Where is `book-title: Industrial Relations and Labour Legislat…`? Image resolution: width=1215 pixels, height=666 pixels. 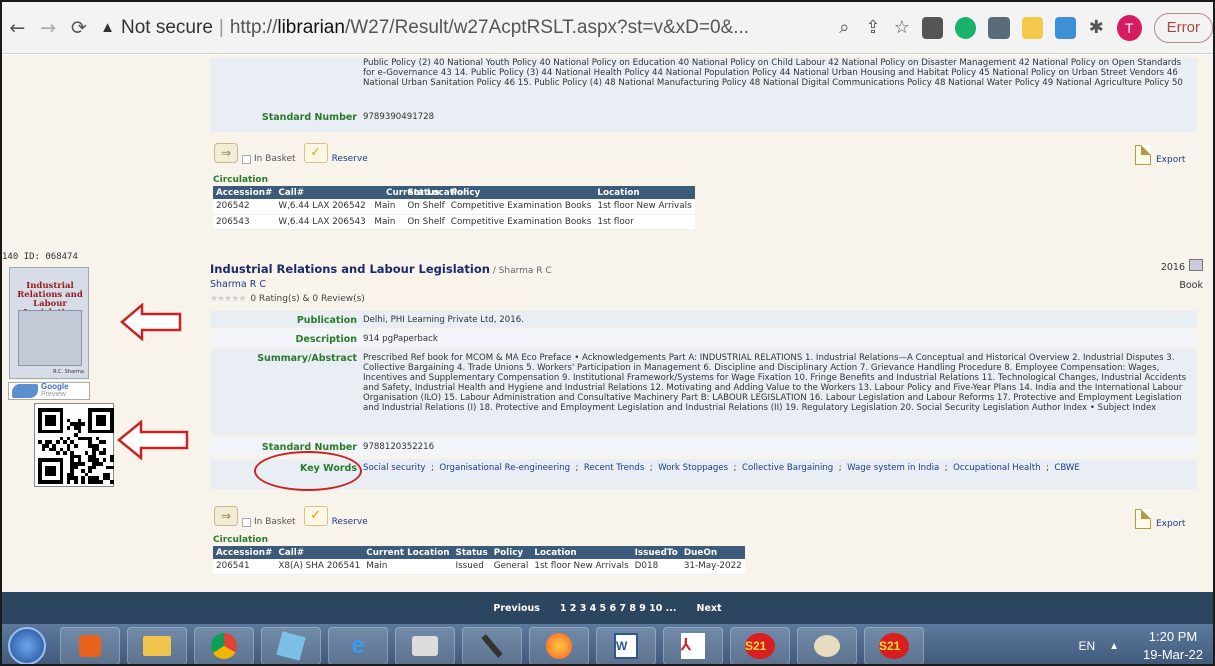 book-title: Industrial Relations and Labour Legislat… is located at coordinates (381, 269).